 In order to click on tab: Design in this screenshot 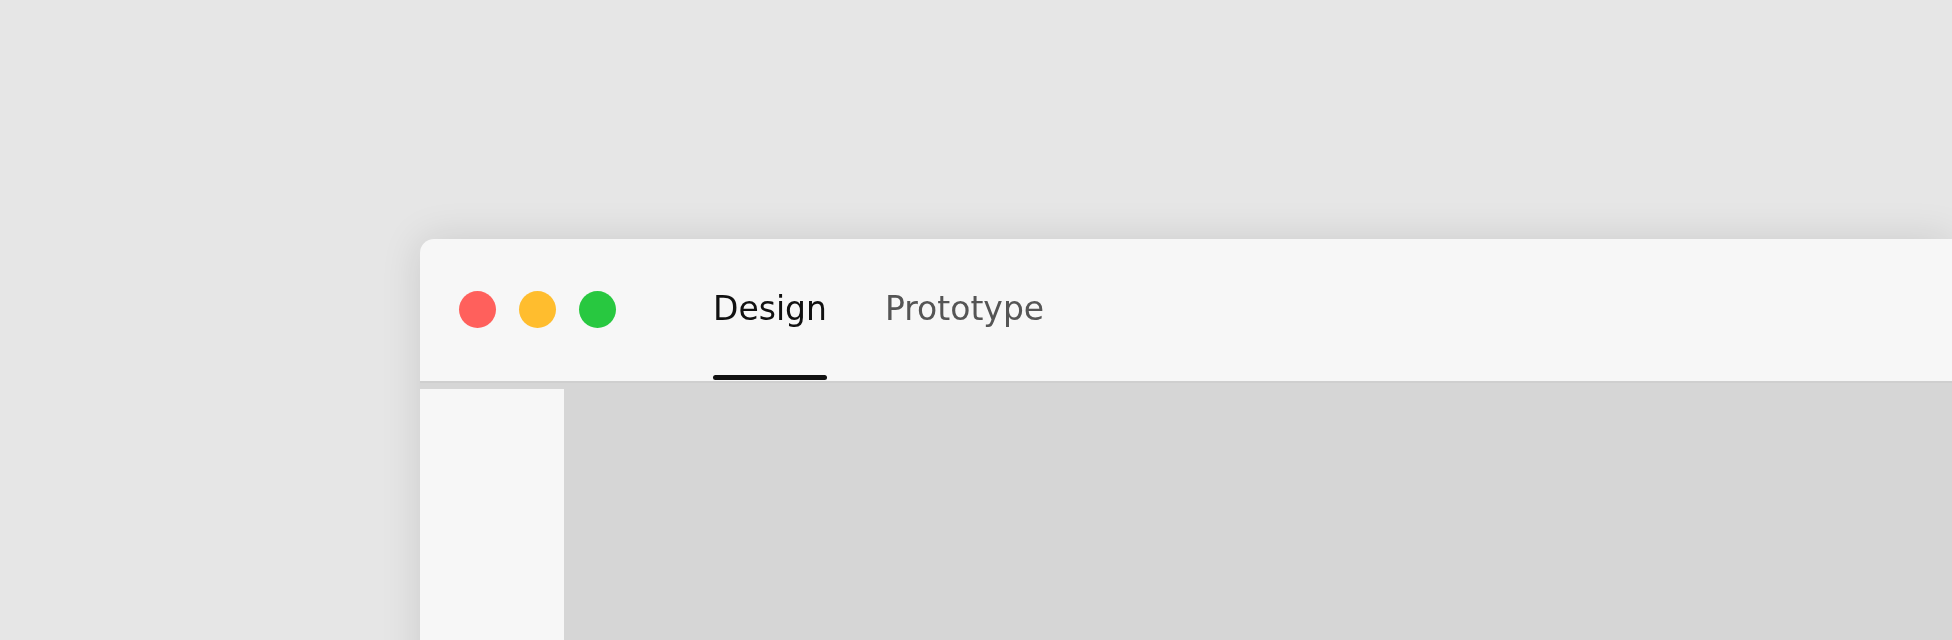, I will do `click(770, 310)`.